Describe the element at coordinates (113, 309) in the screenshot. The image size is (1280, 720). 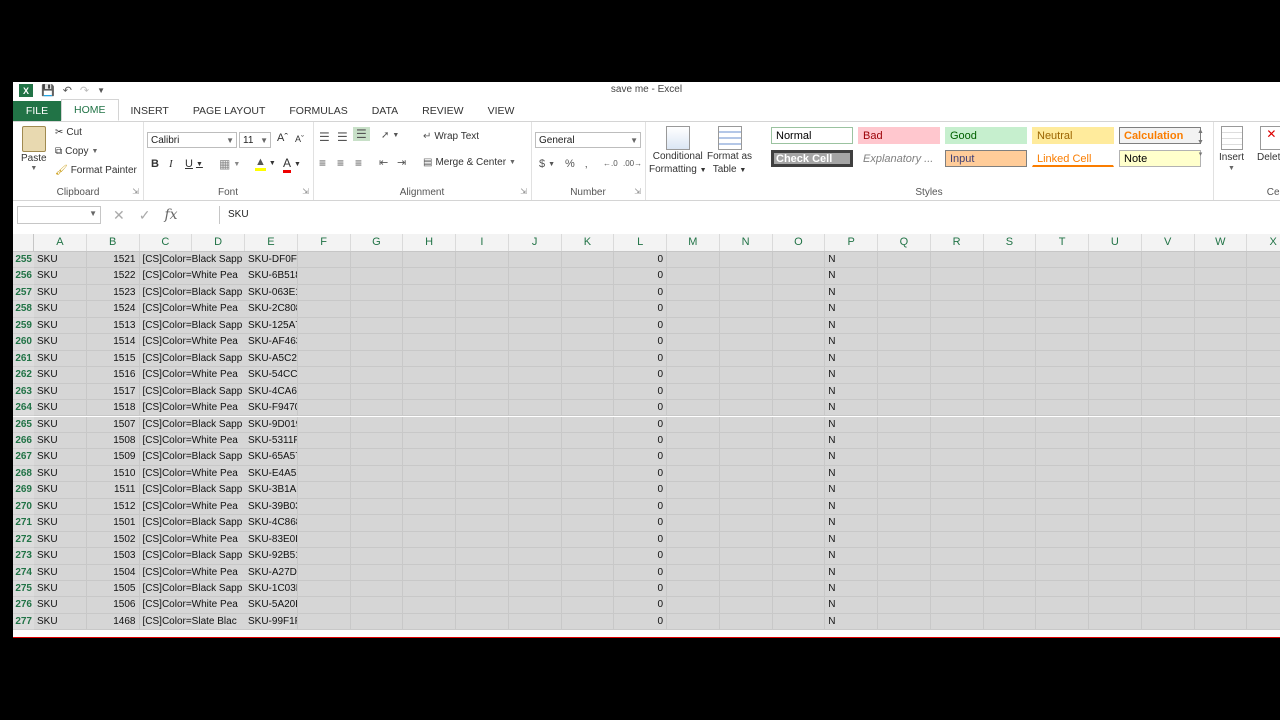
I see `cell-b: 1524` at that location.